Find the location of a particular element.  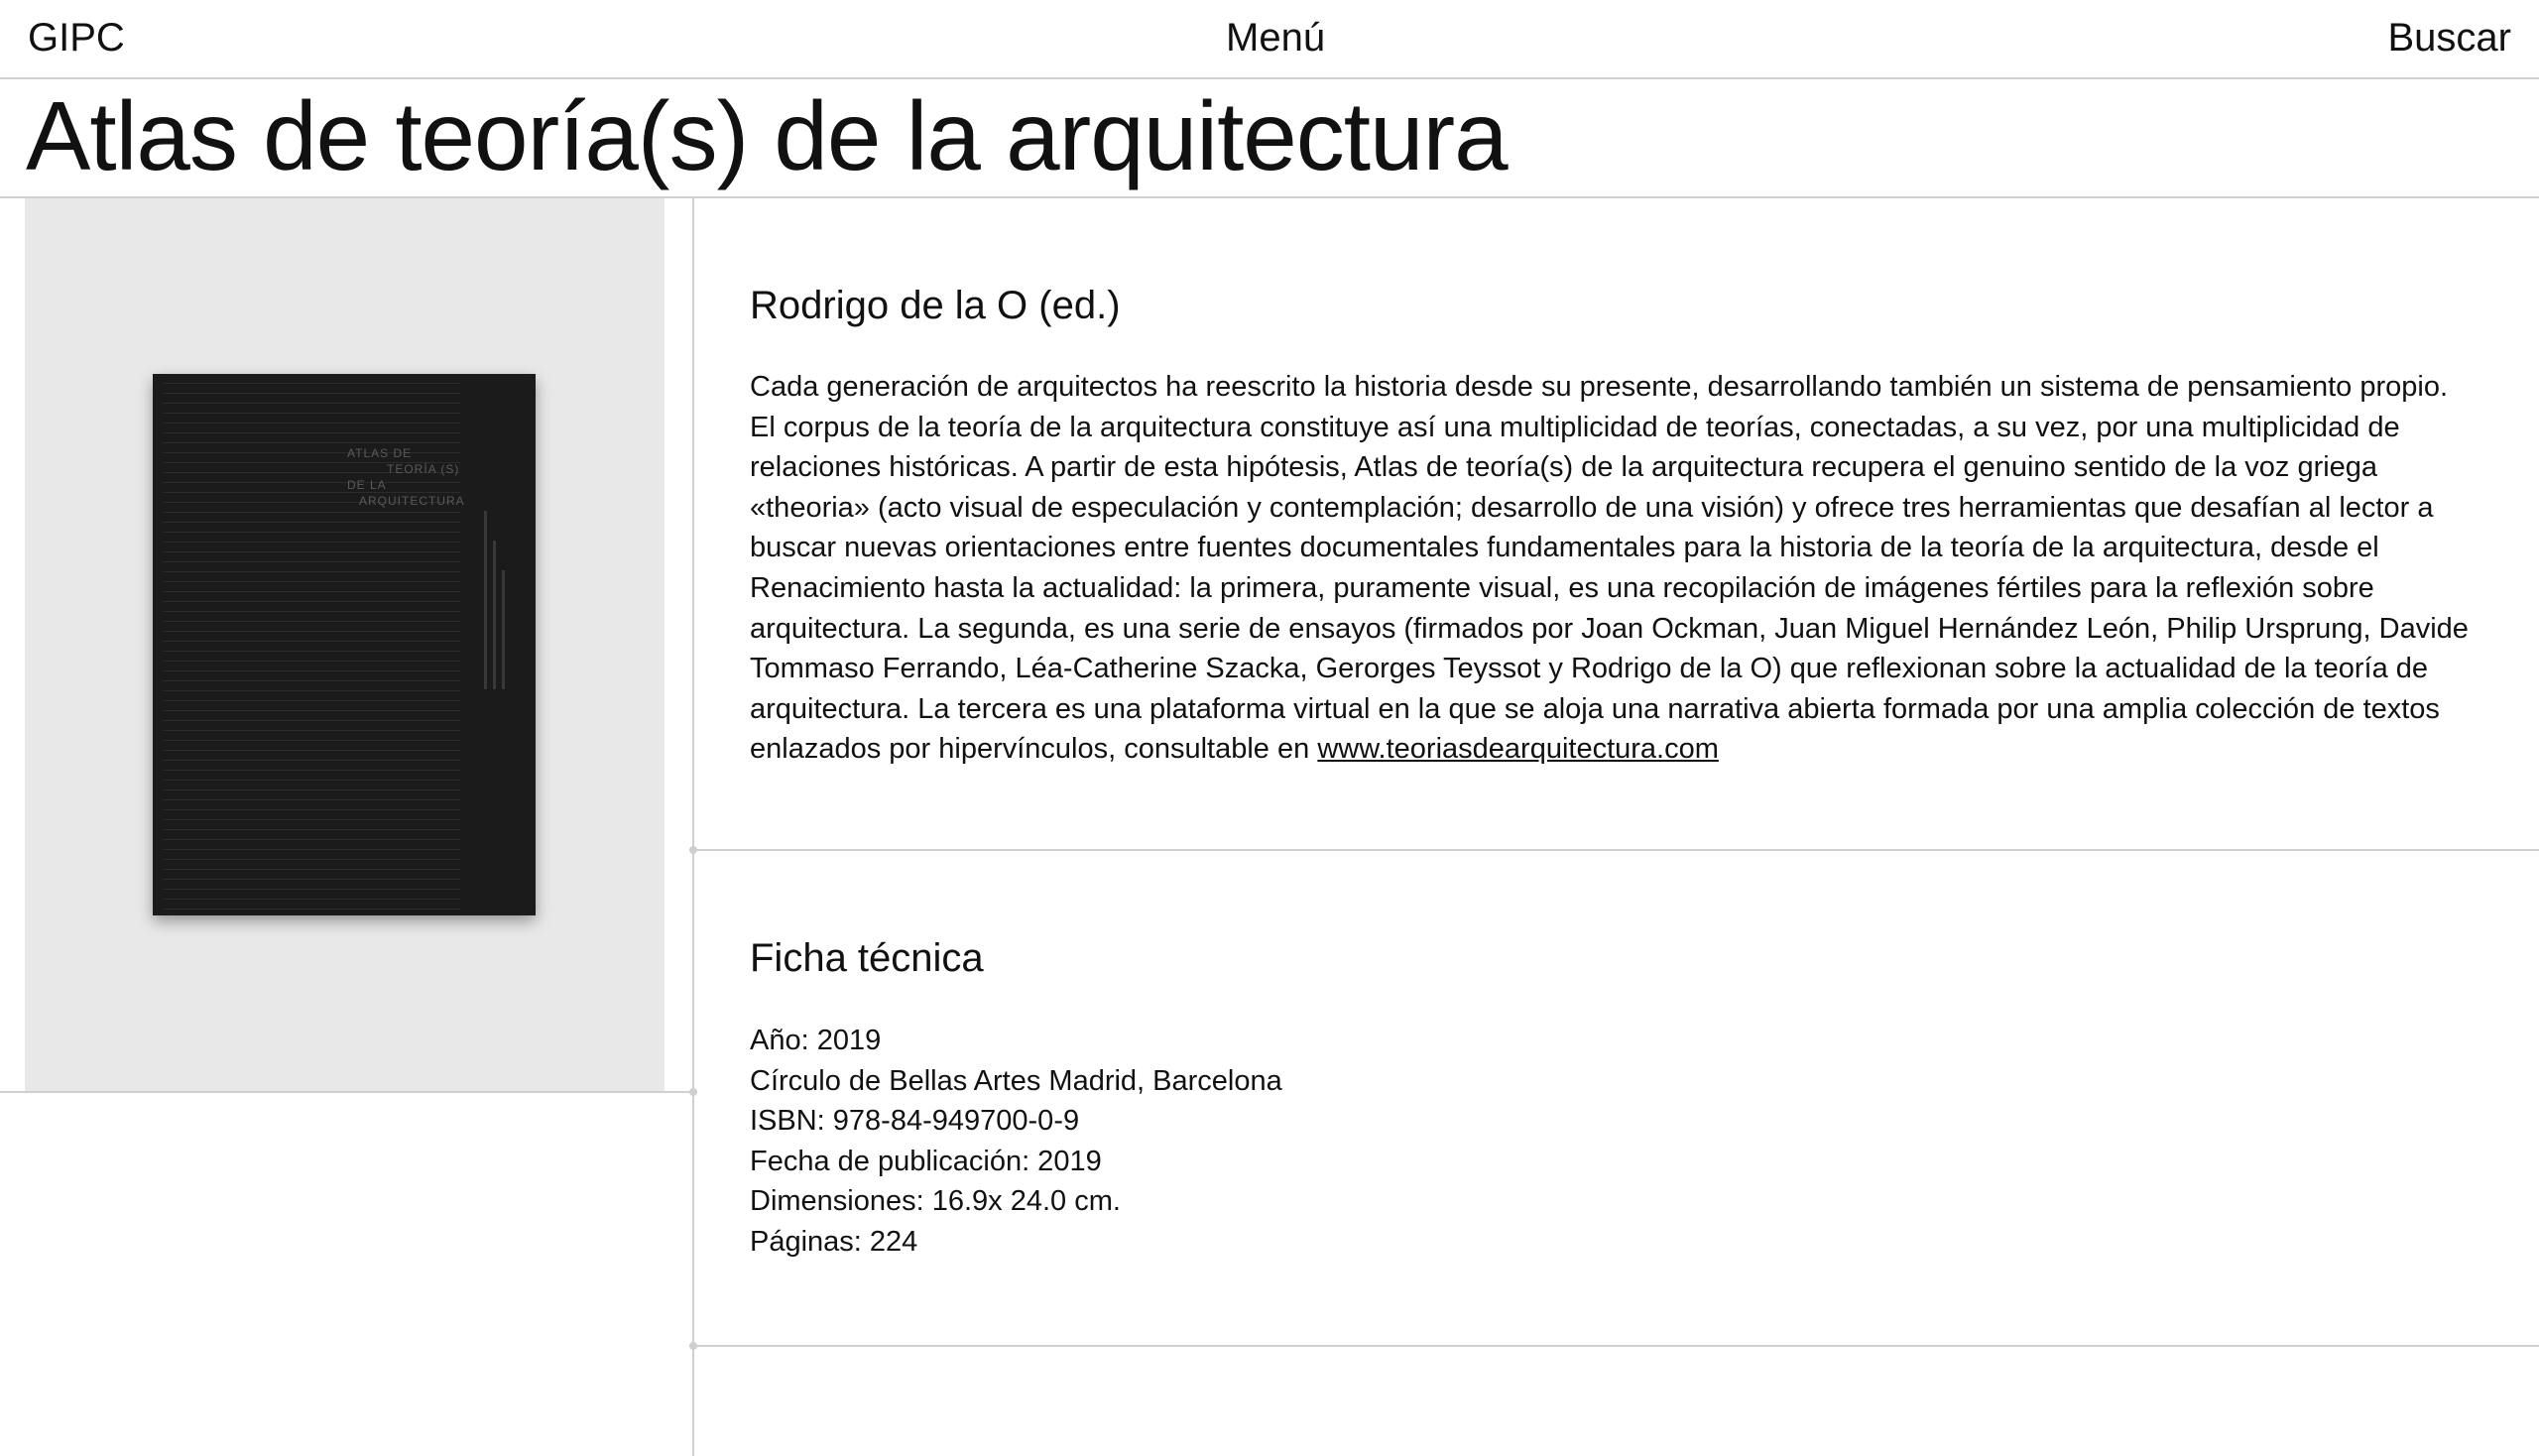

cover-title-line: DE LA is located at coordinates (367, 485).